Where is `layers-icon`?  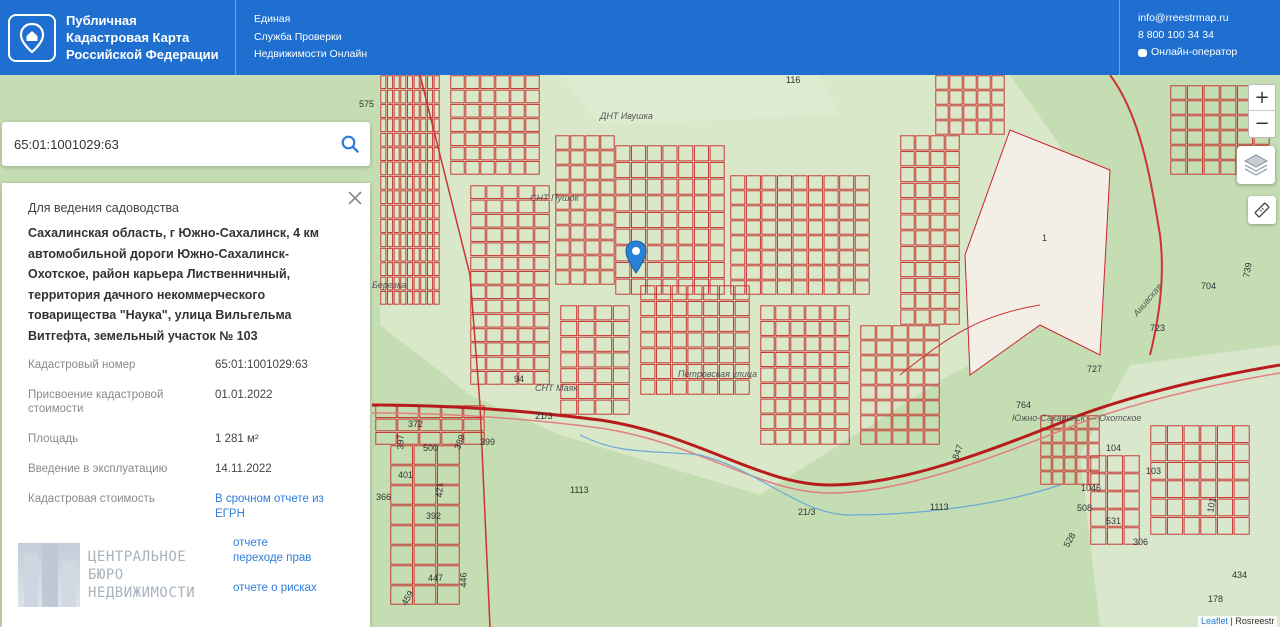
layers-icon is located at coordinates (1256, 165).